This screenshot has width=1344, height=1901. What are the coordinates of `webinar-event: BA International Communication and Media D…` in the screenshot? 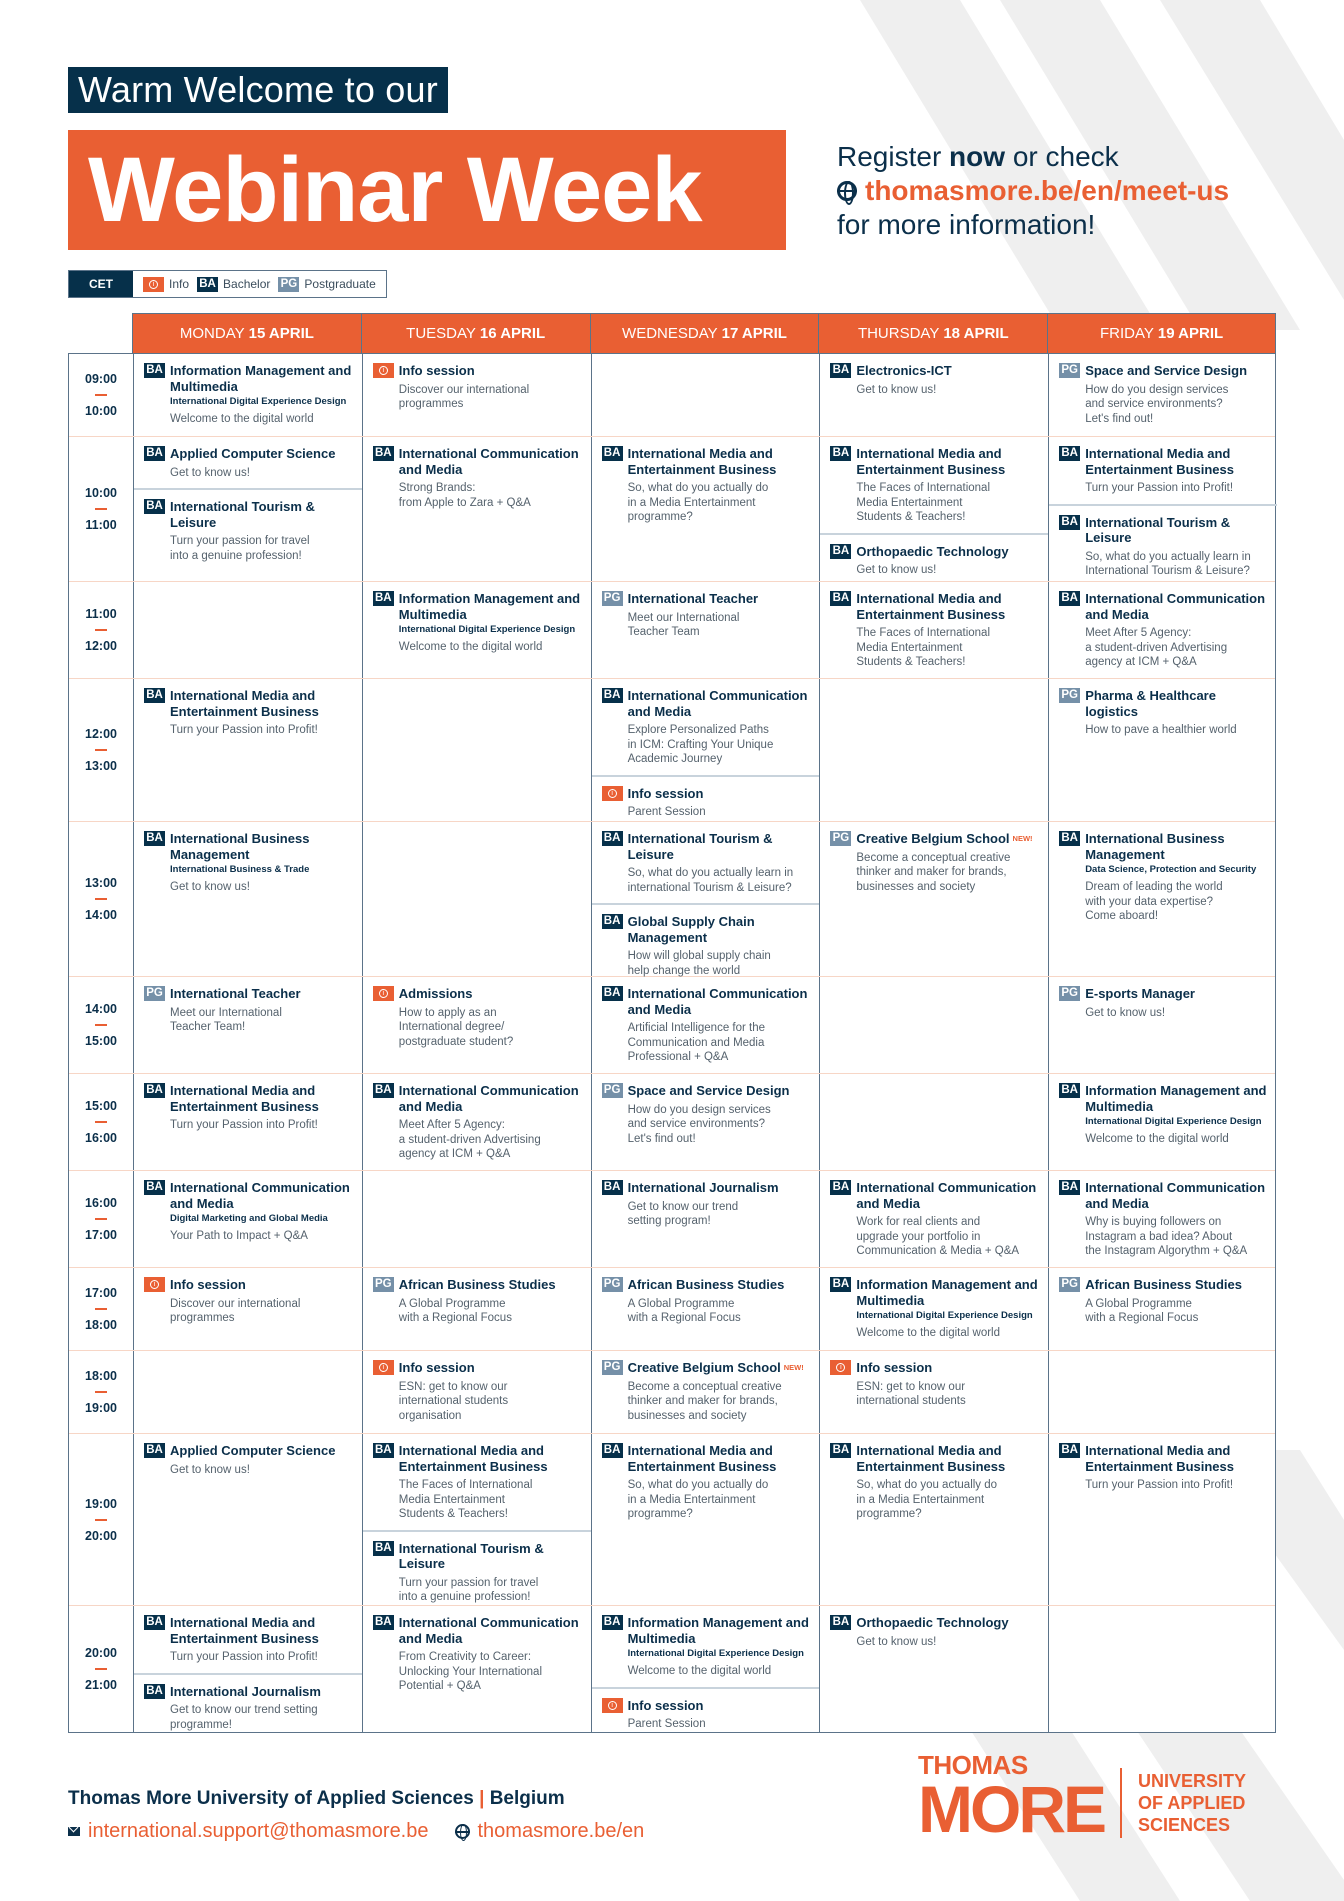 It's located at (248, 1211).